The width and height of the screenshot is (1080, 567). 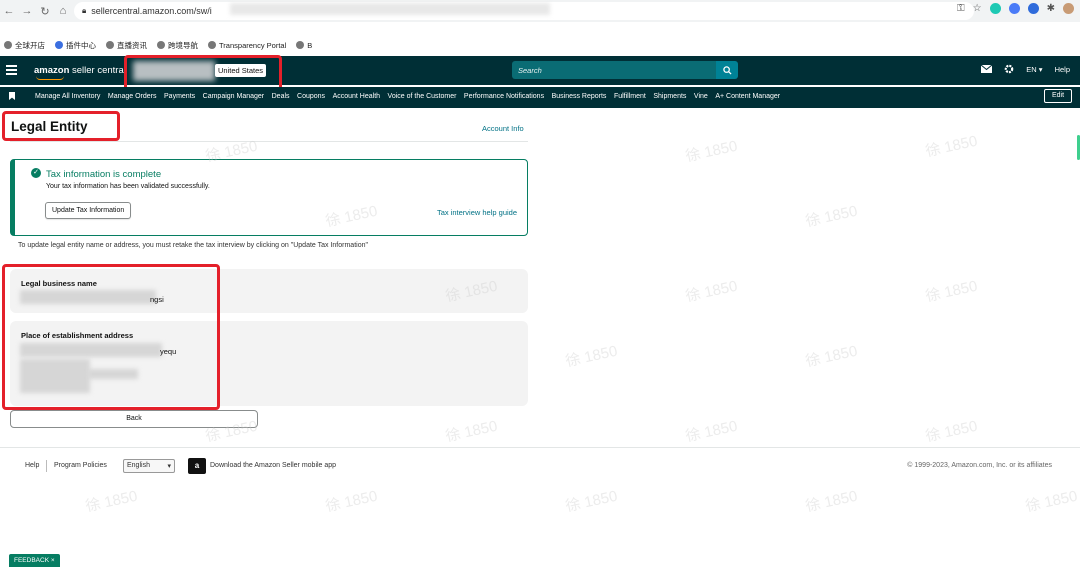 I want to click on menu-item: Shipments, so click(x=669, y=96).